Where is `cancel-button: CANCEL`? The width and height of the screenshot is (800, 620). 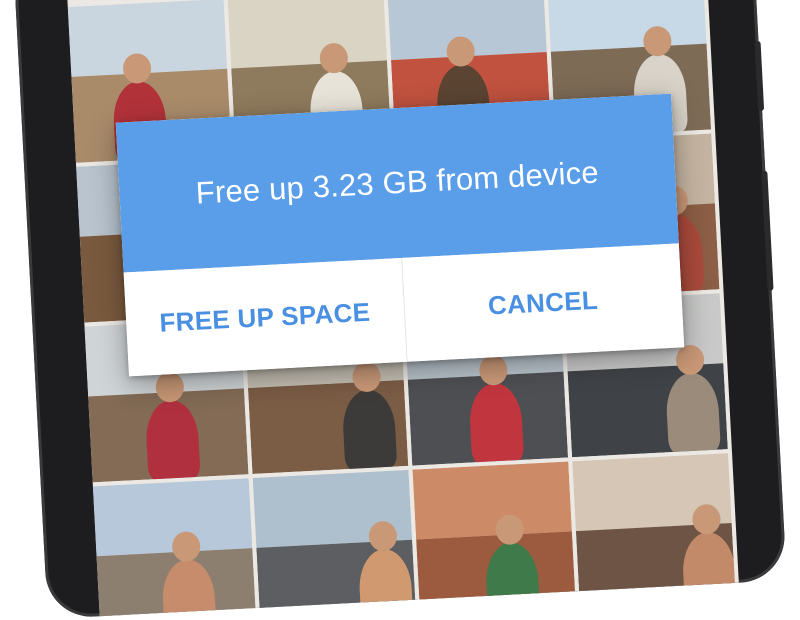 cancel-button: CANCEL is located at coordinates (543, 302).